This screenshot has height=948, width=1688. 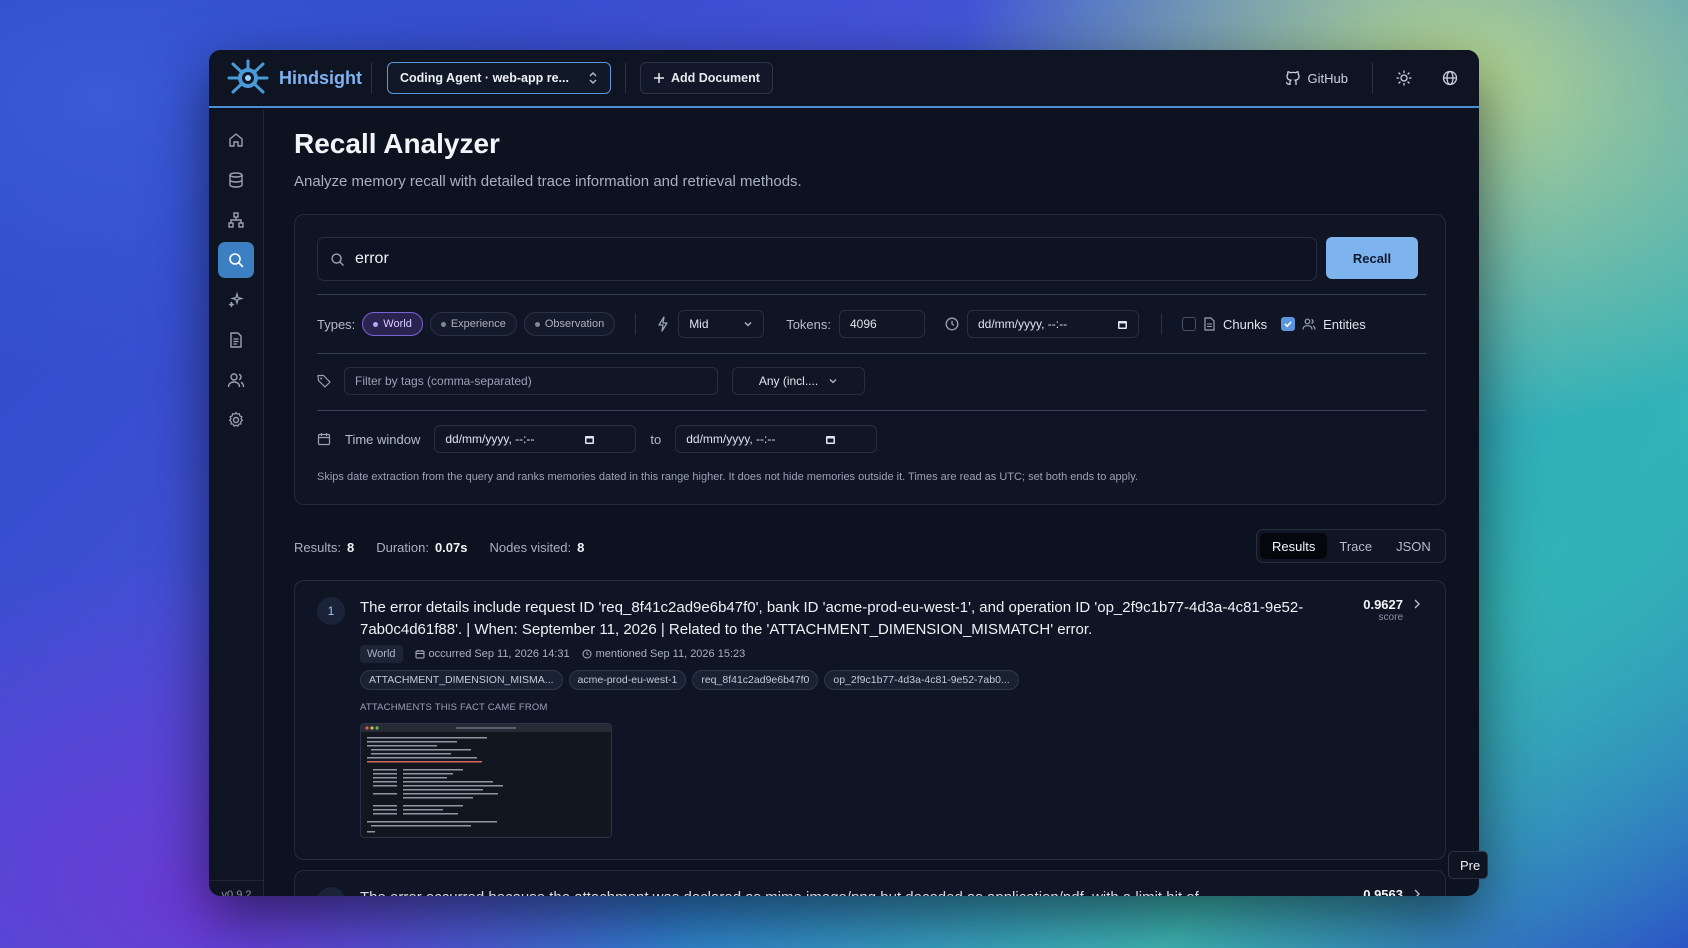 I want to click on tag-icon, so click(x=324, y=381).